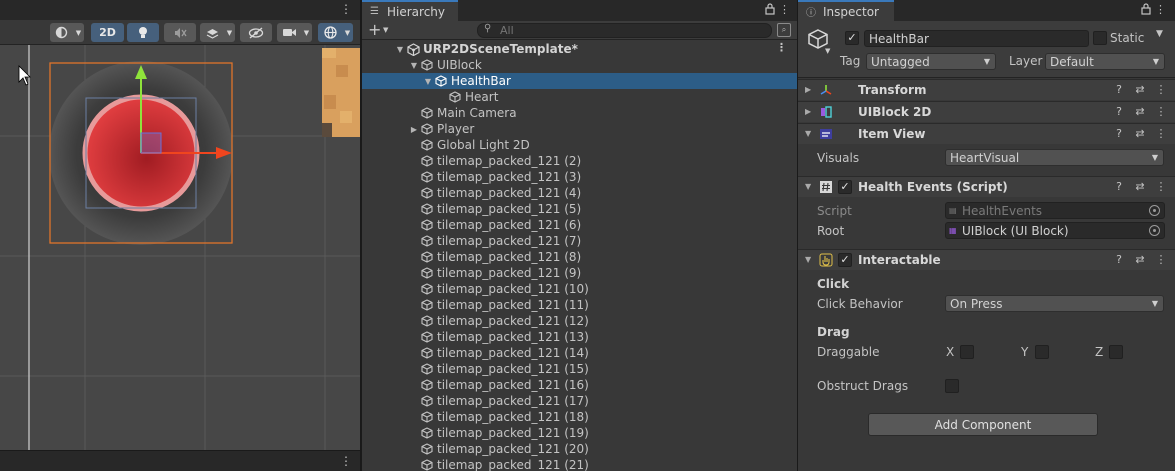 This screenshot has height=471, width=1175. What do you see at coordinates (579, 209) in the screenshot?
I see `hierarchy-item: tilemap_packed_121 (5)` at bounding box center [579, 209].